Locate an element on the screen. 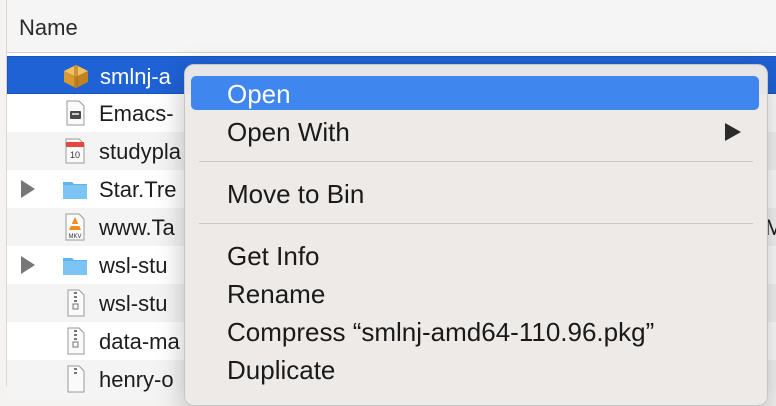 The image size is (776, 406). file-name: data-ma is located at coordinates (139, 341).